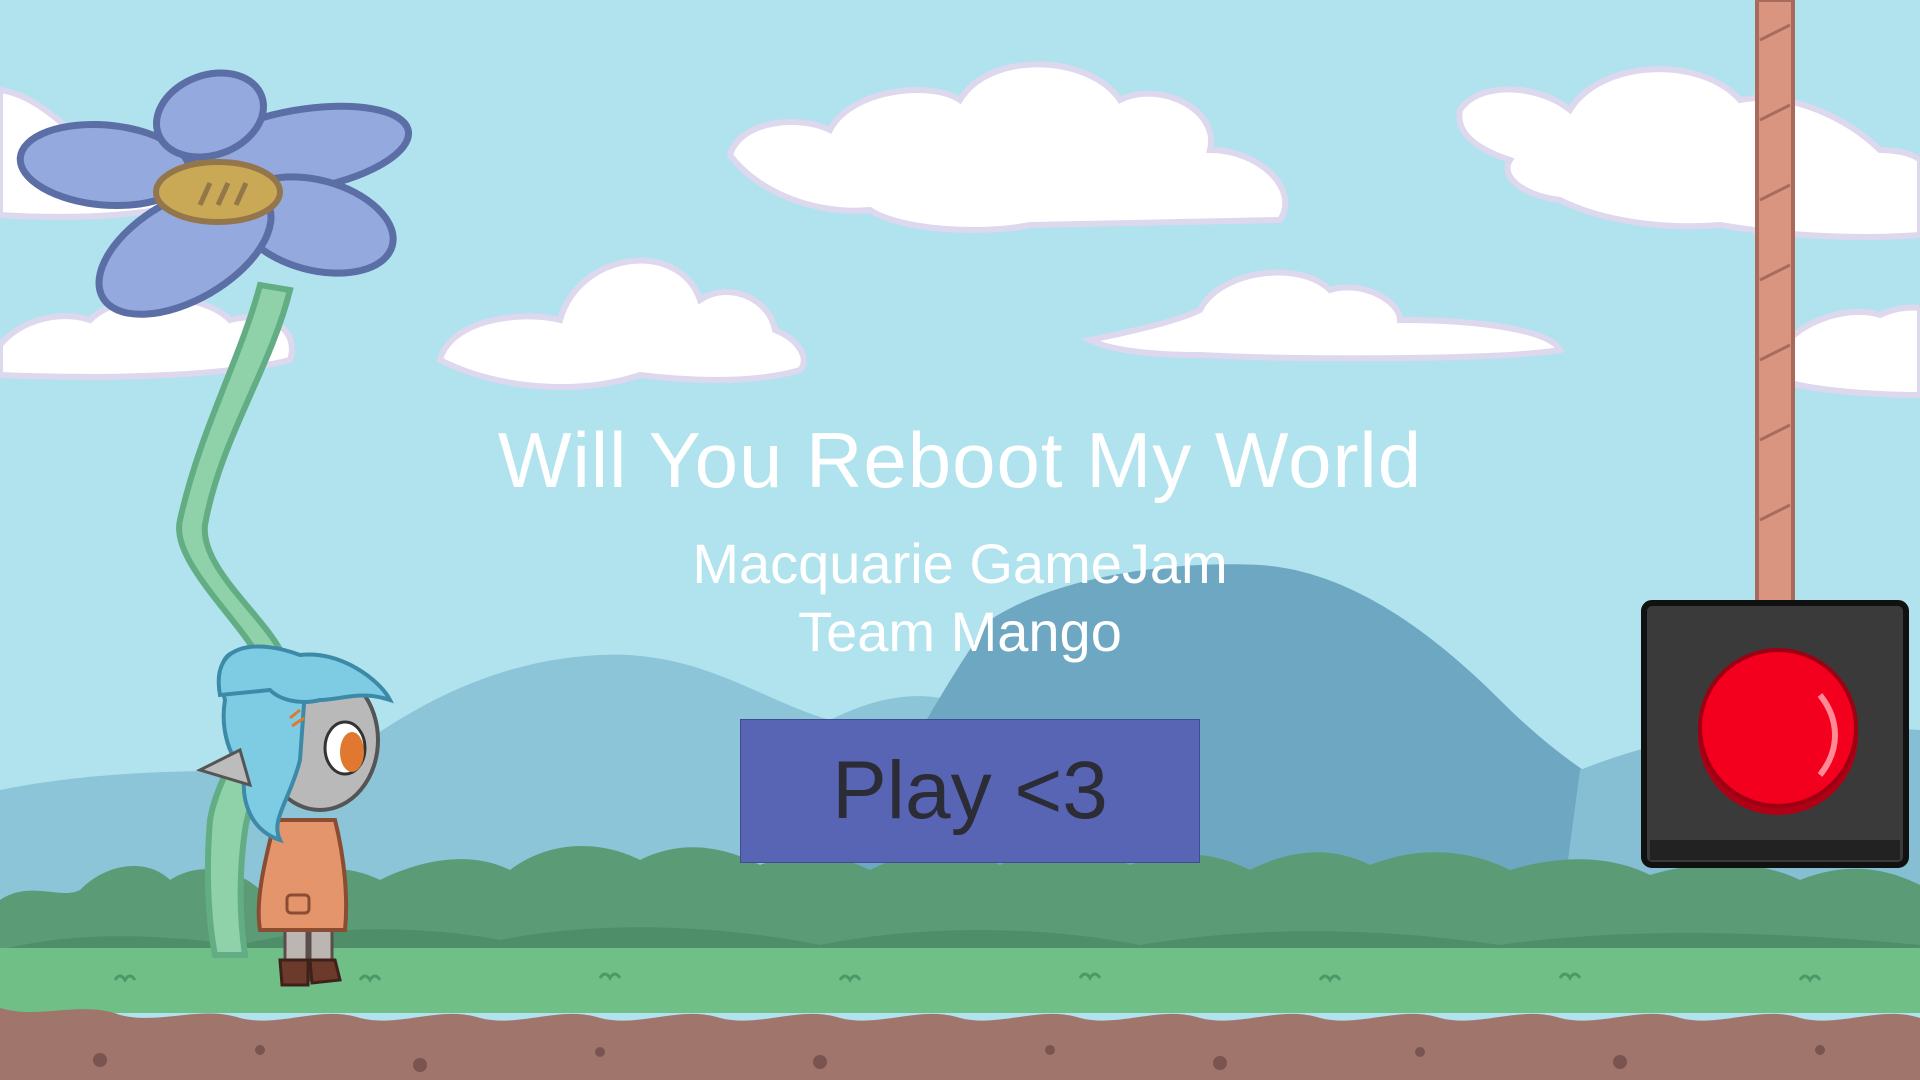 The image size is (1920, 1080). Describe the element at coordinates (960, 563) in the screenshot. I see `event-name: Macquarie GameJam` at that location.